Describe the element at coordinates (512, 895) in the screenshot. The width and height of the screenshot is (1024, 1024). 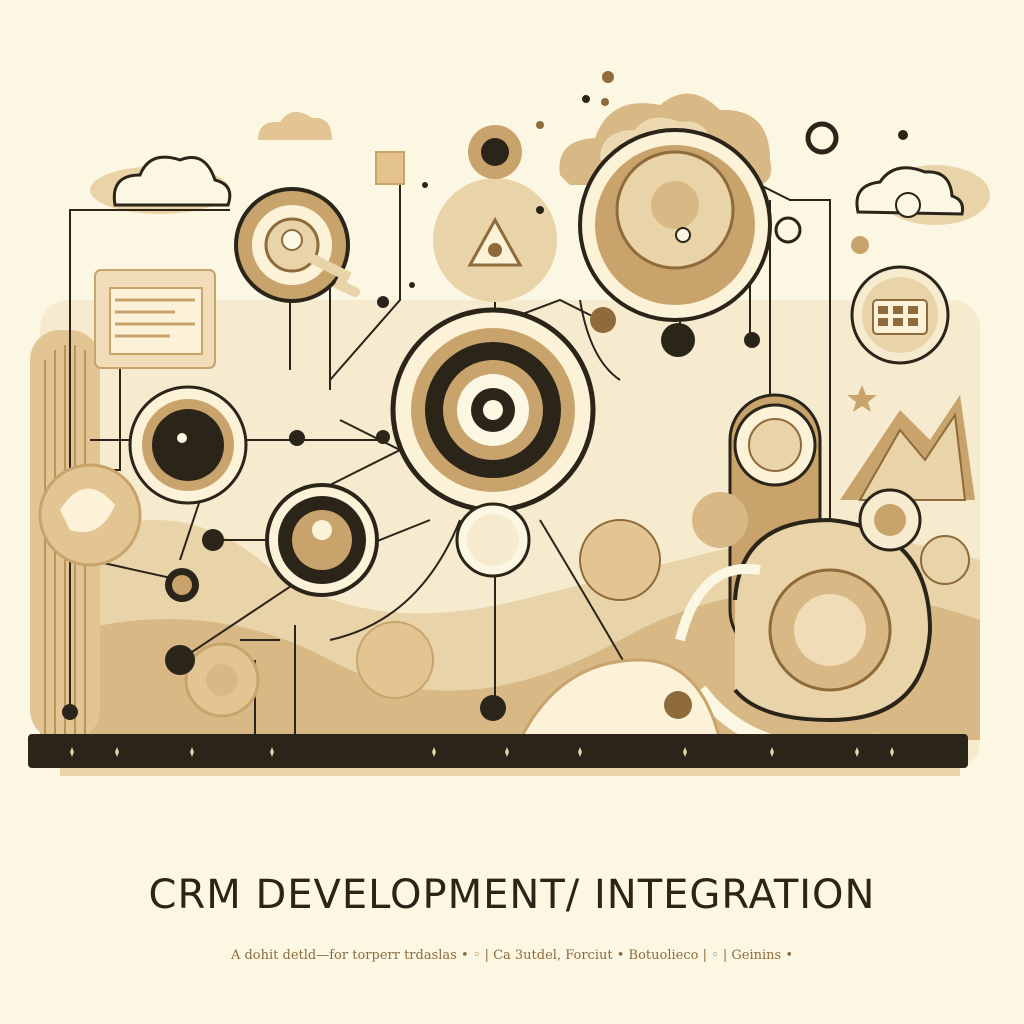
I see `poster-title: CRM DEVELOPMENT/ INTEGRATION` at that location.